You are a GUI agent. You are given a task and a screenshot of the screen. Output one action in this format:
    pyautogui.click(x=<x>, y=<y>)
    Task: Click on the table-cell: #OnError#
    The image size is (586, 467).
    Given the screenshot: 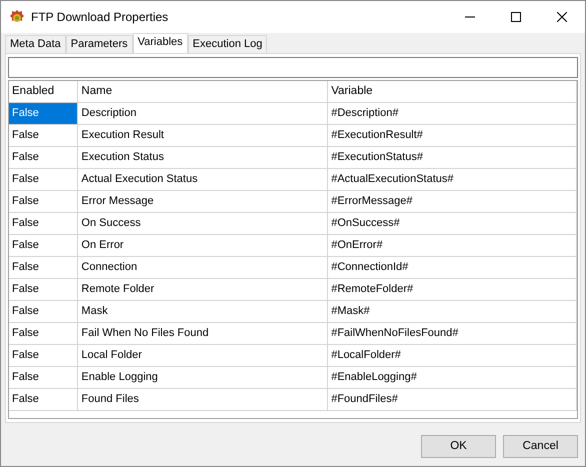 What is the action you would take?
    pyautogui.click(x=452, y=246)
    